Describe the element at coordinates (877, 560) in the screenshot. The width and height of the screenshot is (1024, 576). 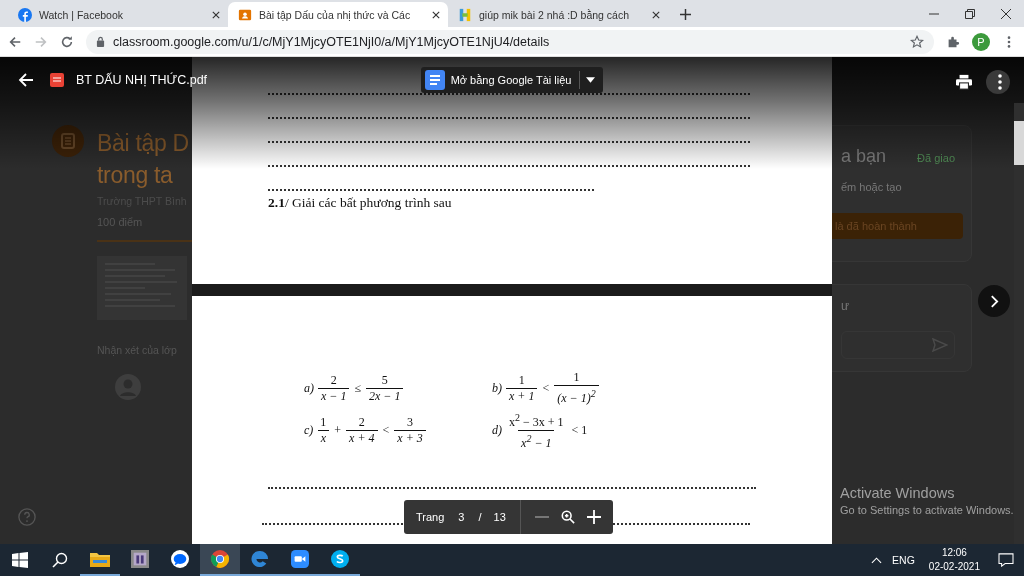
I see `chevron-up-icon` at that location.